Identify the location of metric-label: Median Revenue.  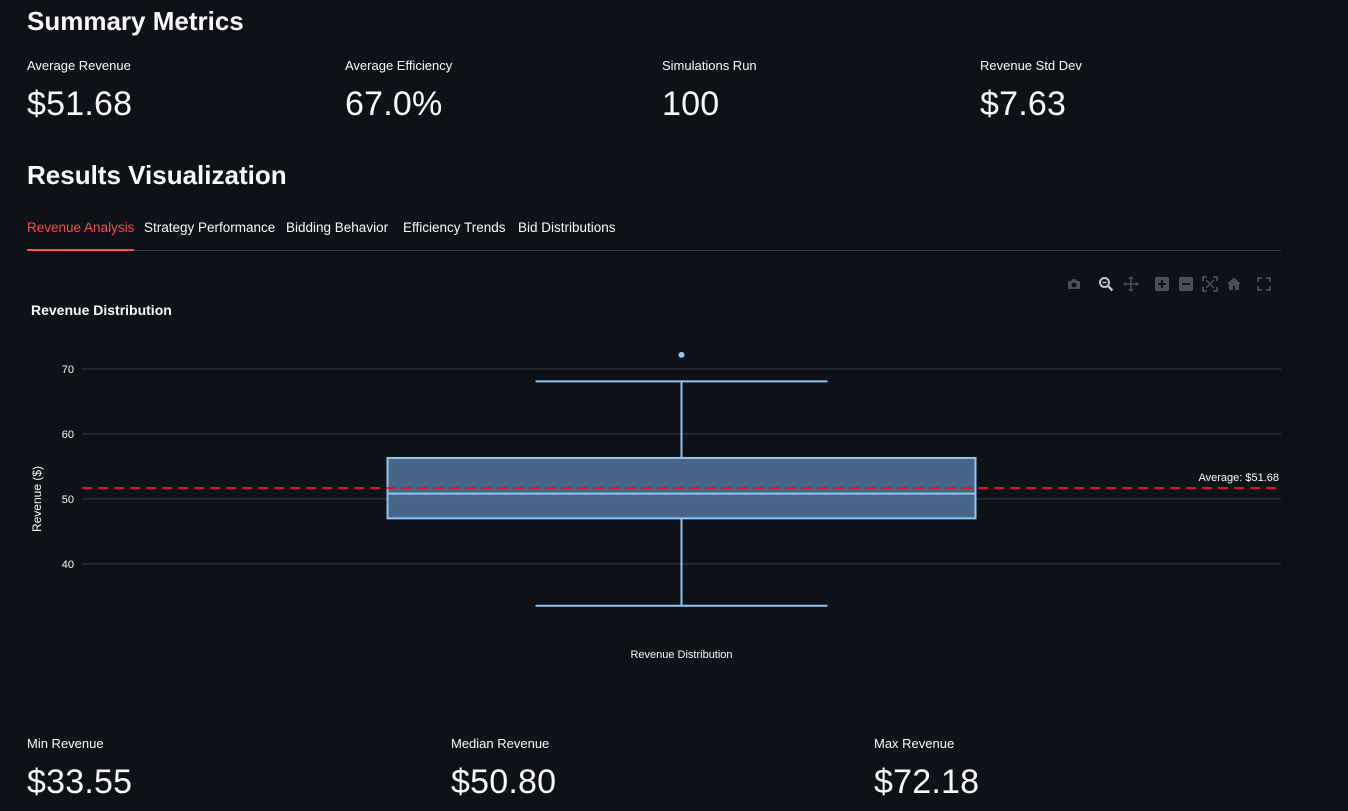
(500, 743).